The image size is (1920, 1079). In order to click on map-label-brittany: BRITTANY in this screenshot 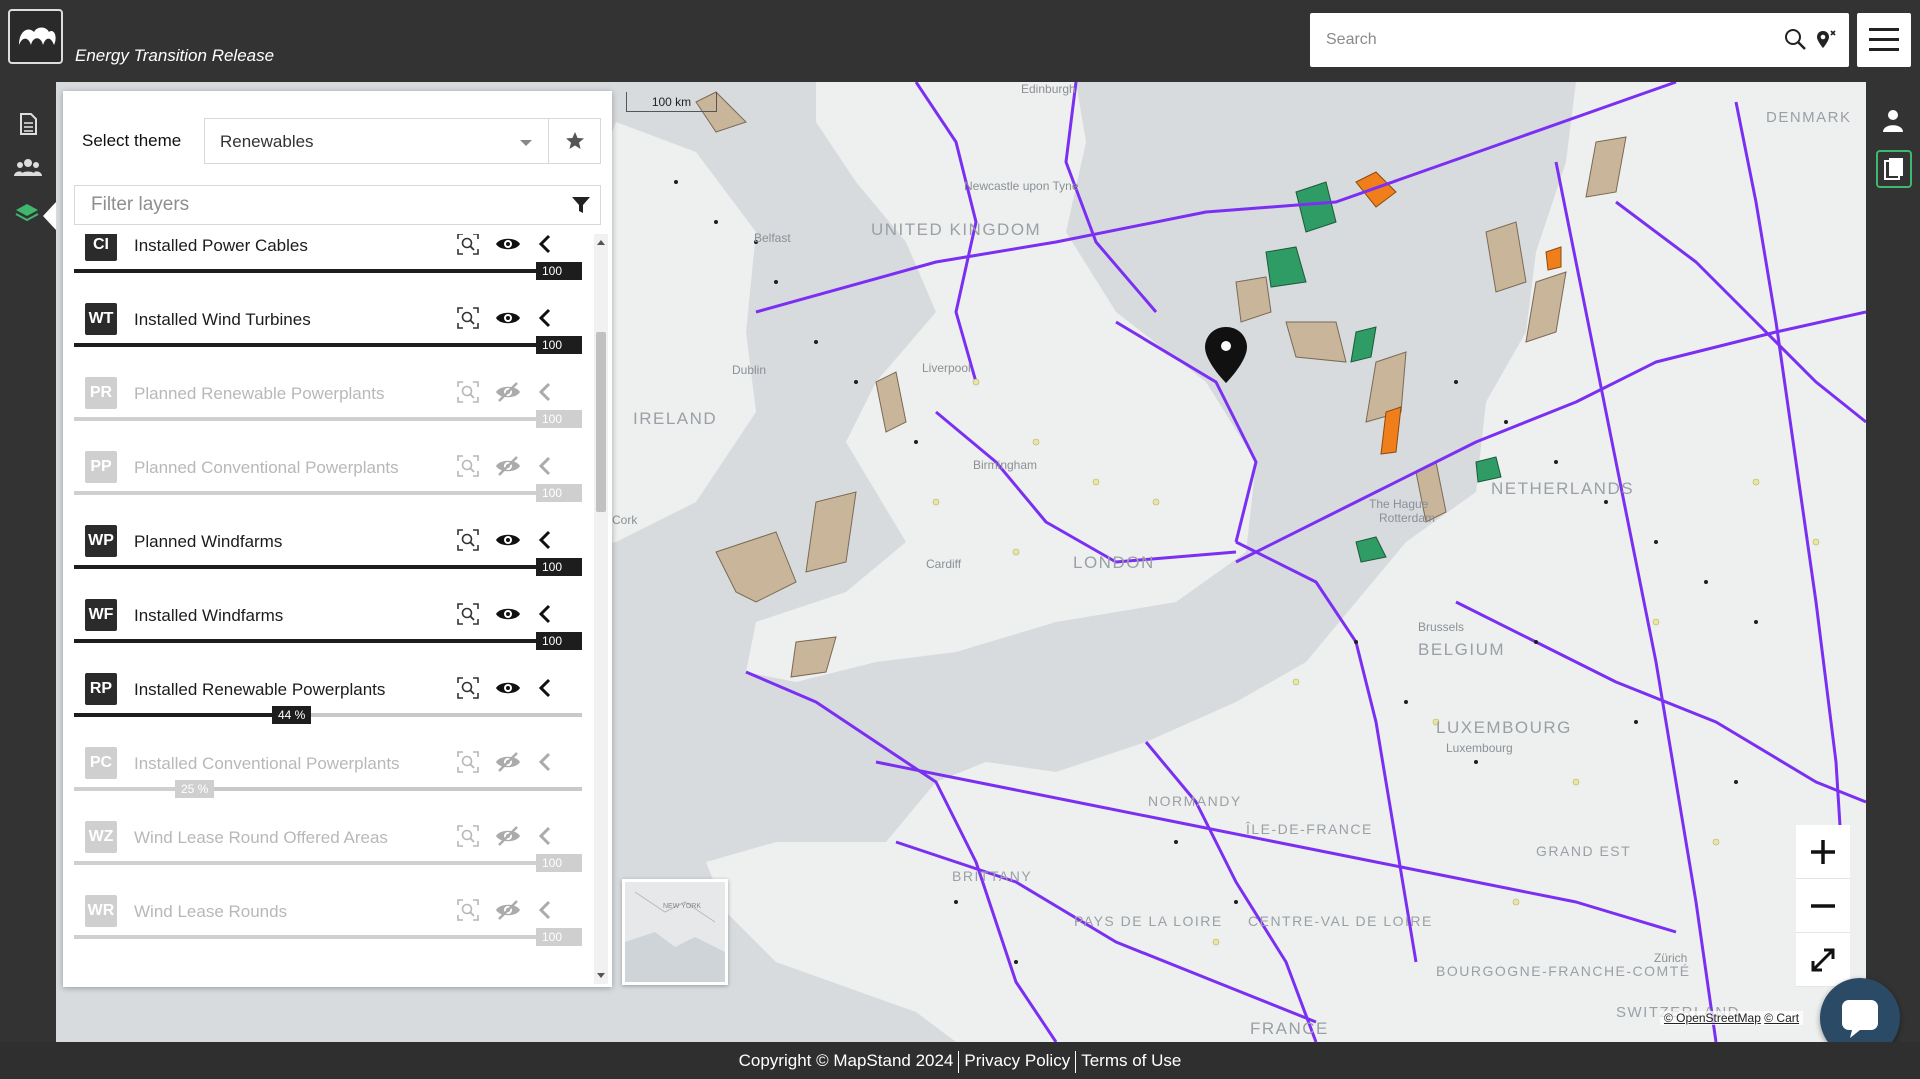, I will do `click(992, 876)`.